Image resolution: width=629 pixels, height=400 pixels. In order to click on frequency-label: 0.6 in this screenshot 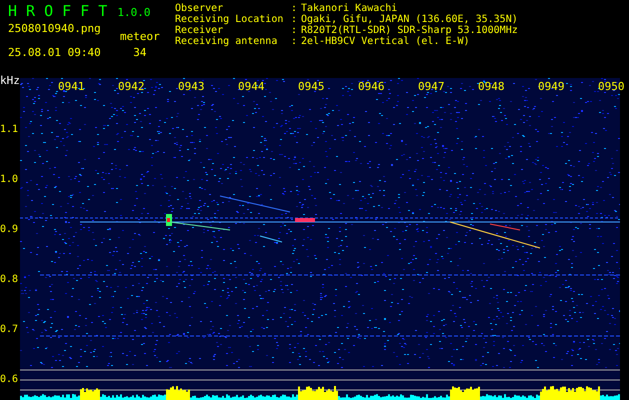, I will do `click(9, 380)`.